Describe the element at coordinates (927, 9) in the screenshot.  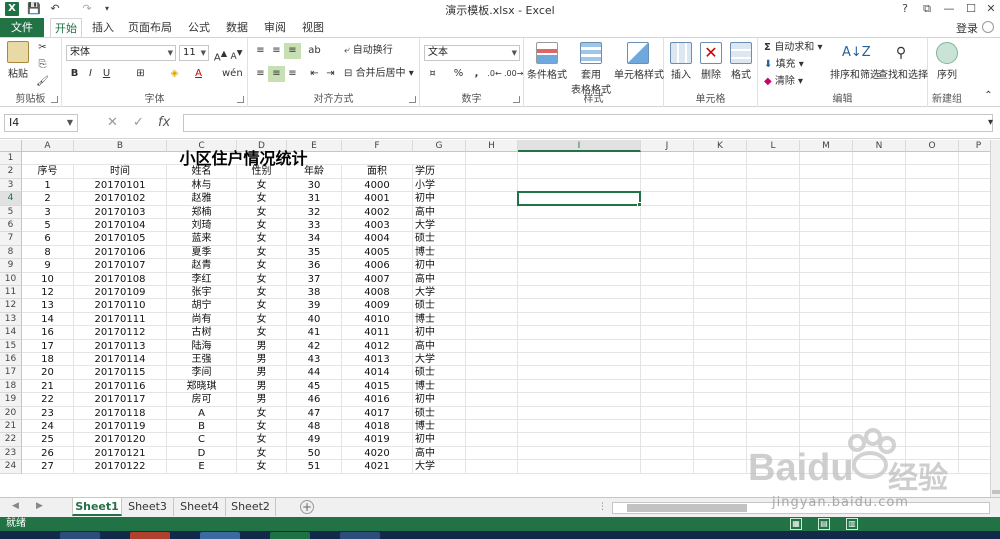
I see `ribbon-display-button: ⧉` at that location.